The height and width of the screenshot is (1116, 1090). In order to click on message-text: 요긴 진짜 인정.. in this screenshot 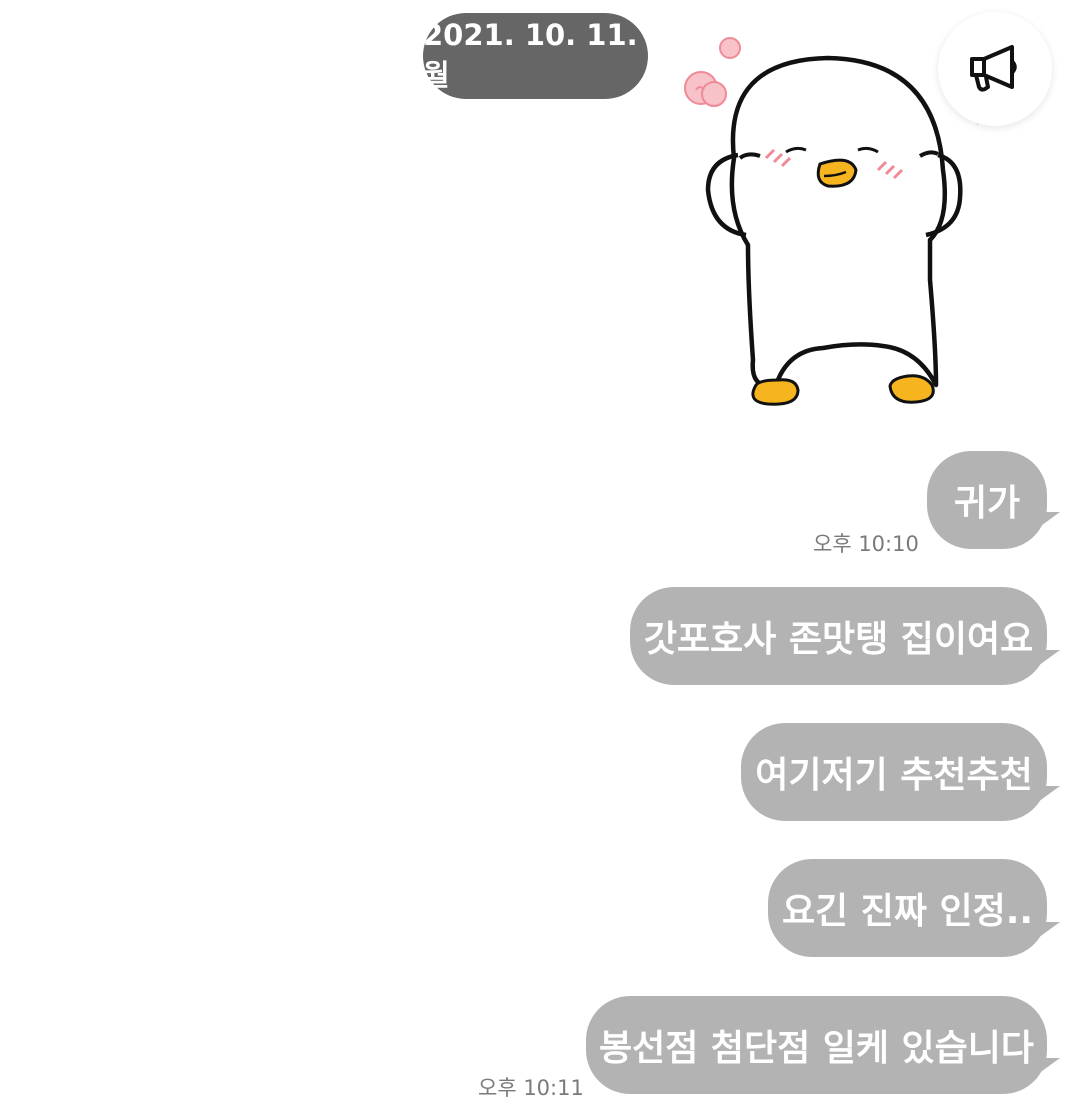, I will do `click(907, 911)`.